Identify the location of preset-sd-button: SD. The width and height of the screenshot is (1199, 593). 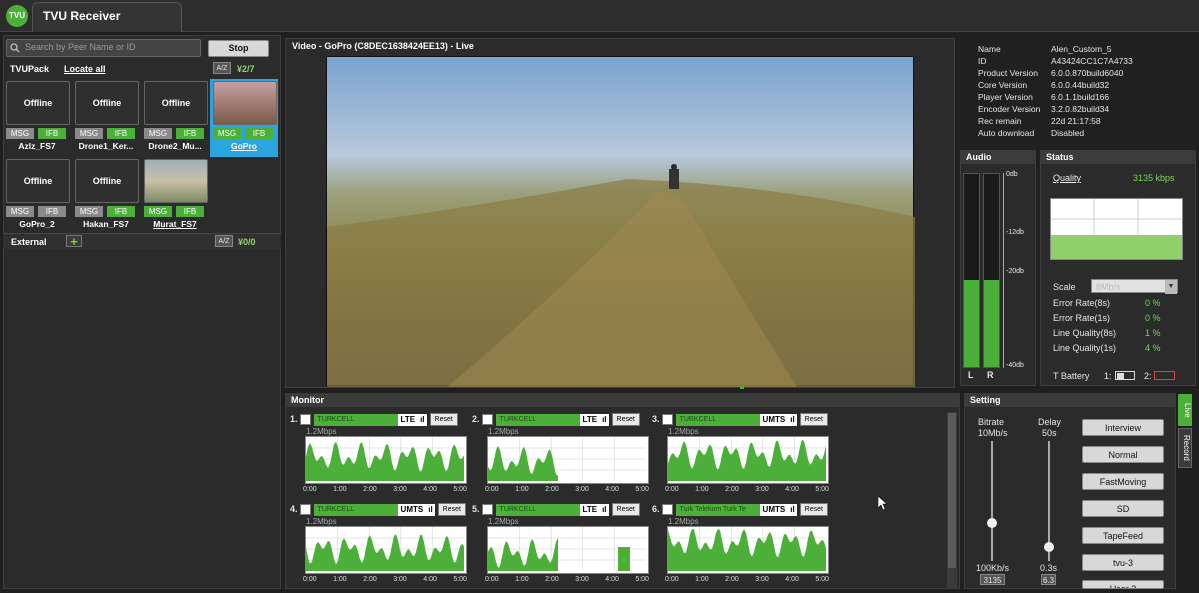
(1123, 508).